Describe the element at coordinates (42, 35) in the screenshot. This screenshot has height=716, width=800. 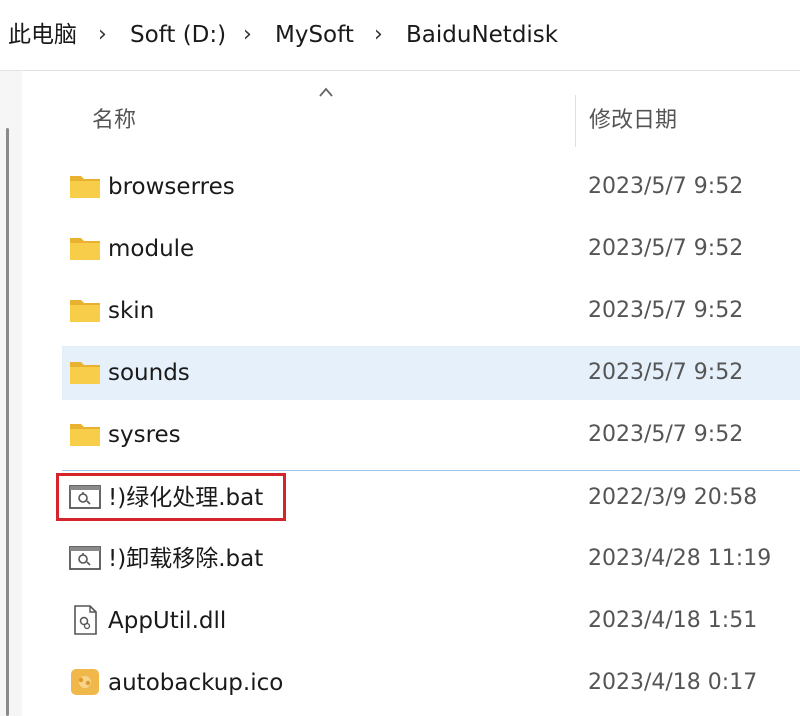
I see `breadcrumb-this-pc: 此电脑` at that location.